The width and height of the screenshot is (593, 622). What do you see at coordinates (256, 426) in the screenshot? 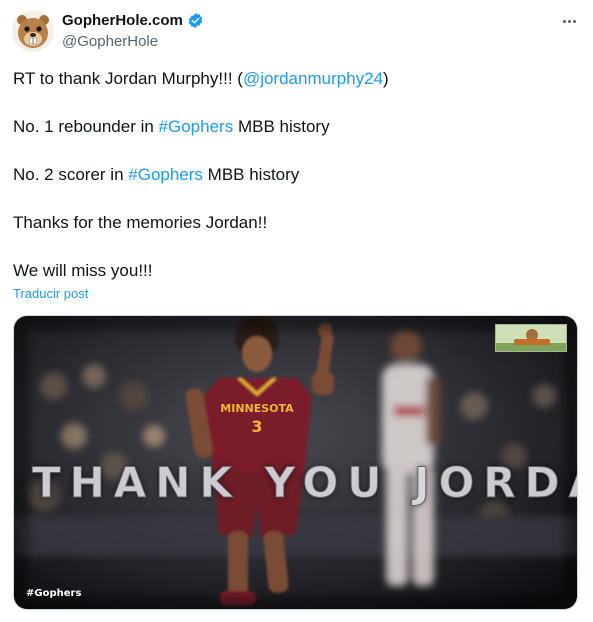
I see `jersey-number-text: 3` at bounding box center [256, 426].